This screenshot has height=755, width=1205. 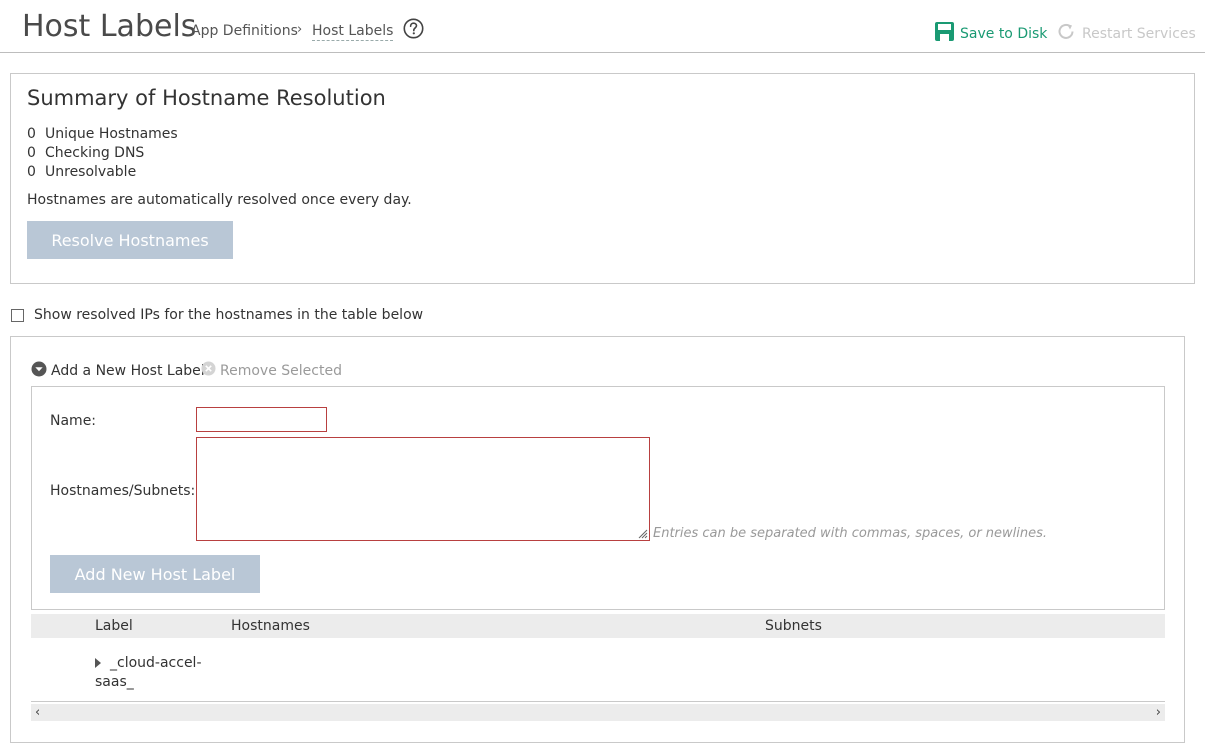 What do you see at coordinates (353, 32) in the screenshot?
I see `breadcrumb-host-labels: Host Labels` at bounding box center [353, 32].